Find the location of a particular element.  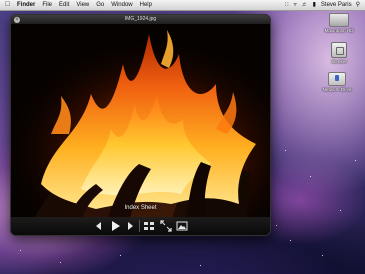

menu-edit: Edit is located at coordinates (64, 5).